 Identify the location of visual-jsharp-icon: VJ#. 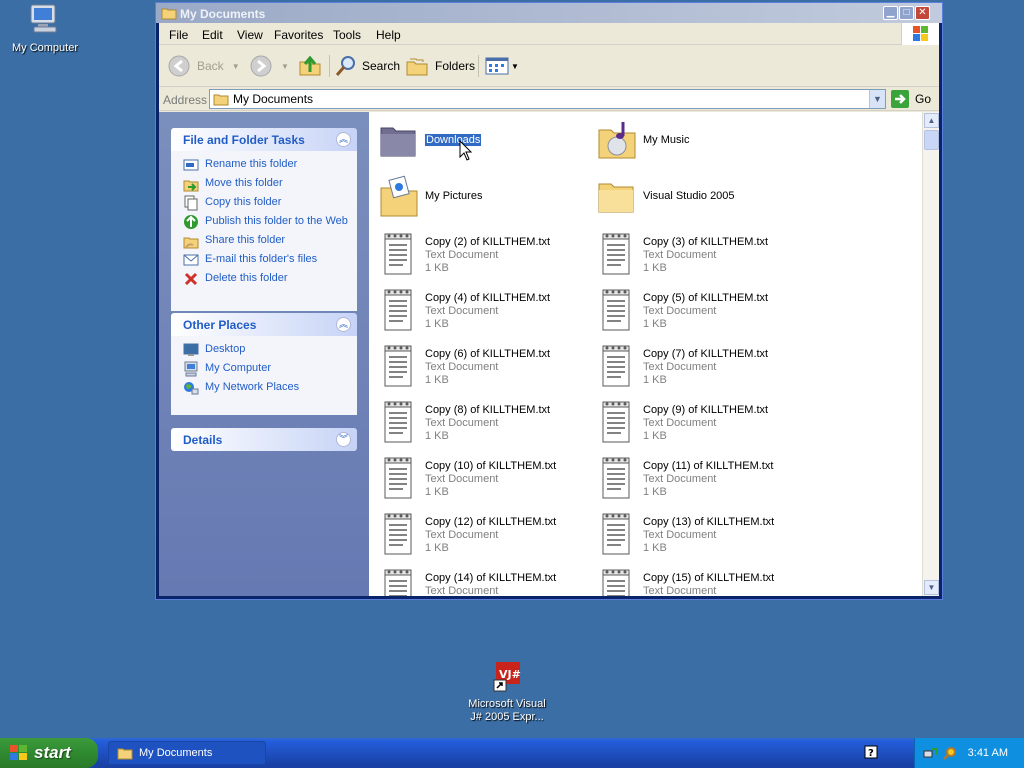
(507, 677).